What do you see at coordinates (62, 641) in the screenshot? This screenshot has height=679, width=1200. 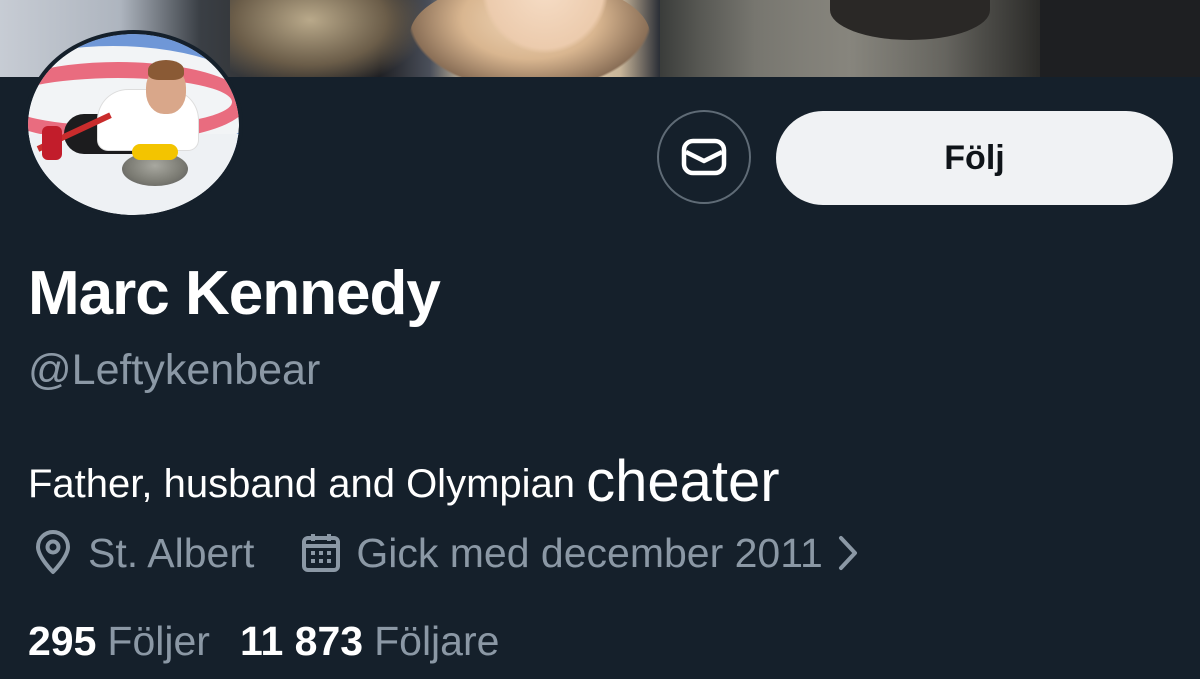 I see `following-count: 295` at bounding box center [62, 641].